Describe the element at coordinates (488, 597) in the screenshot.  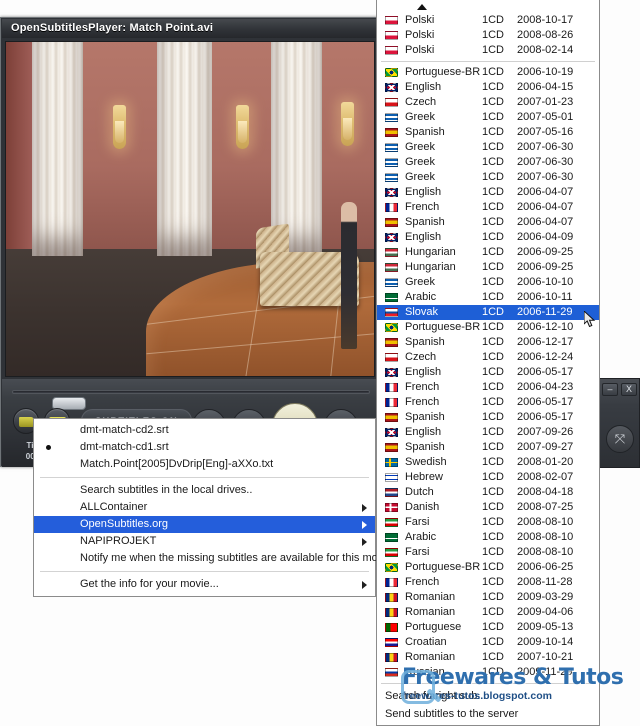
I see `subtitle-result-row: Romanian 1CD 2009-03-29` at that location.